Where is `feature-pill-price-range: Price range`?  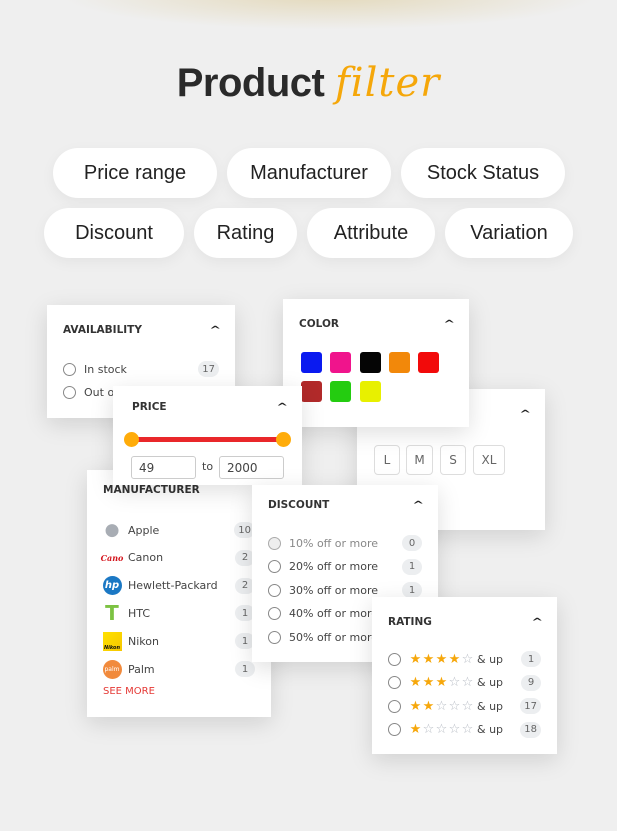
feature-pill-price-range: Price range is located at coordinates (135, 173).